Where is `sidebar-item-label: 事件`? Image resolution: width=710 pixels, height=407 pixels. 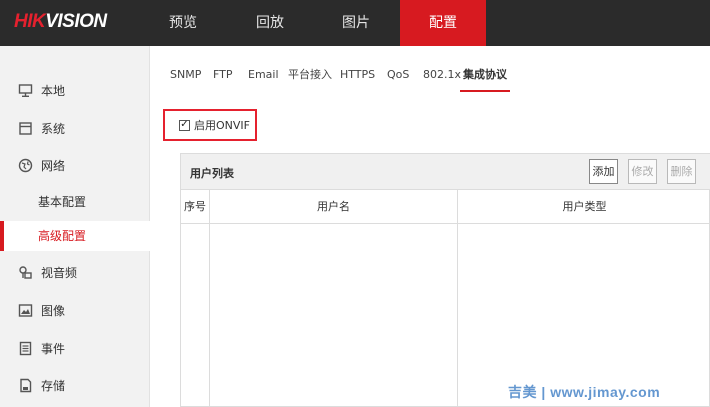 sidebar-item-label: 事件 is located at coordinates (53, 348).